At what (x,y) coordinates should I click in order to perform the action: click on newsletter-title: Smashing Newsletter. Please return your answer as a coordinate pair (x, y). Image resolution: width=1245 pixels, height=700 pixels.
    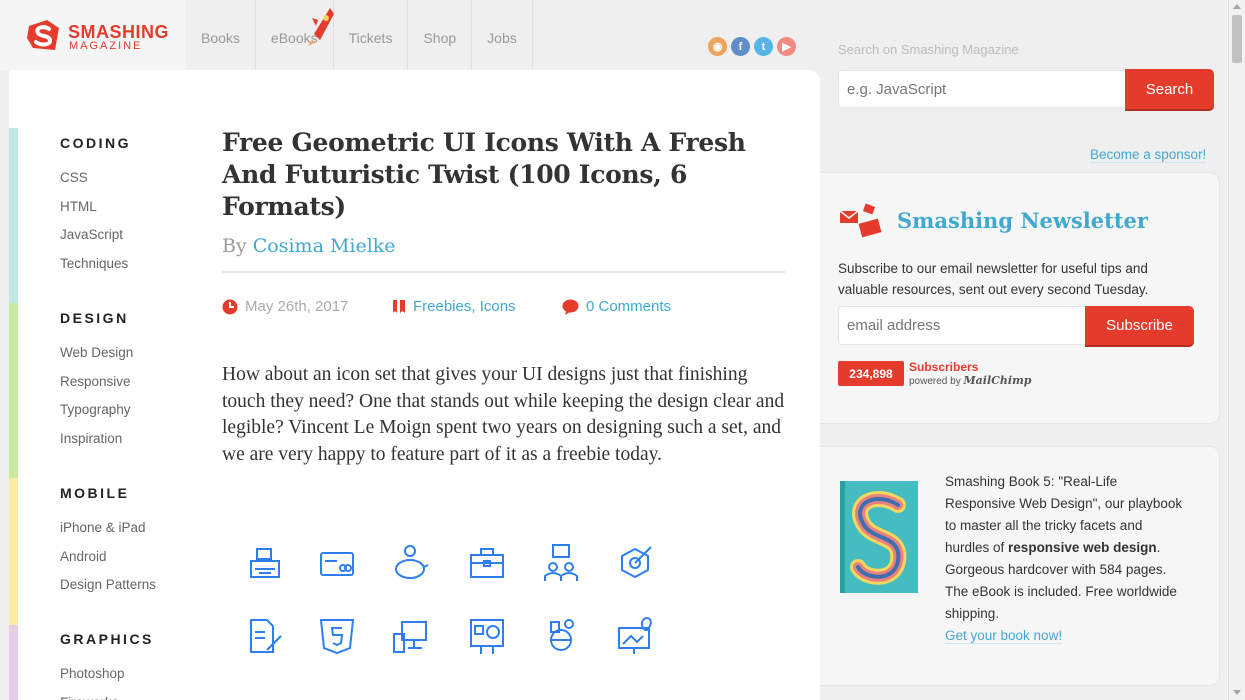
    Looking at the image, I should click on (1022, 220).